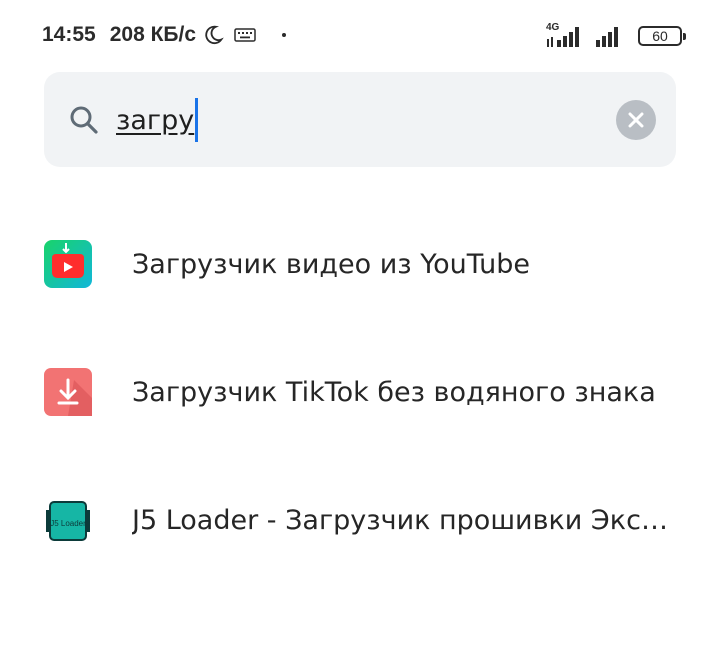 This screenshot has width=720, height=672. I want to click on network-type-label: 4G, so click(553, 27).